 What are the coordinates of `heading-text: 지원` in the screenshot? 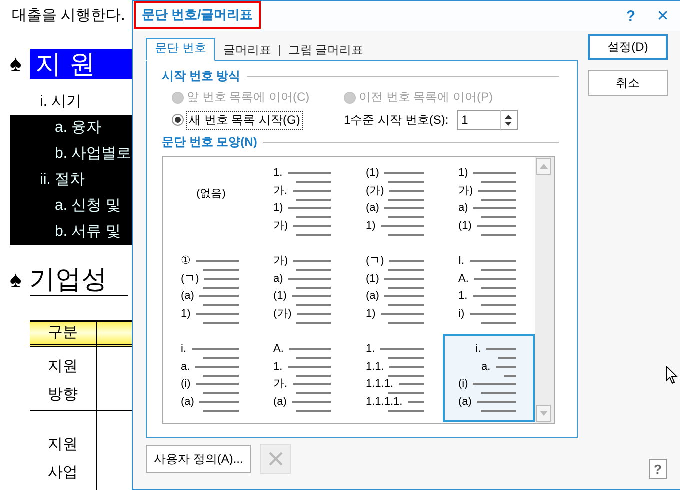 It's located at (81, 64).